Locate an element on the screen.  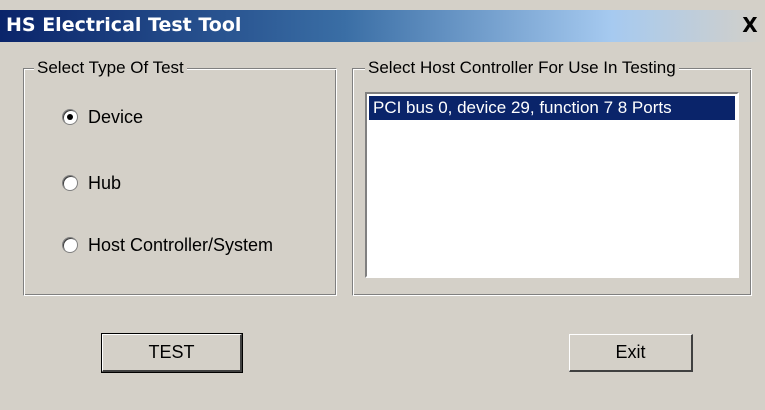
test-type-legend: Select Type Of Test is located at coordinates (110, 68).